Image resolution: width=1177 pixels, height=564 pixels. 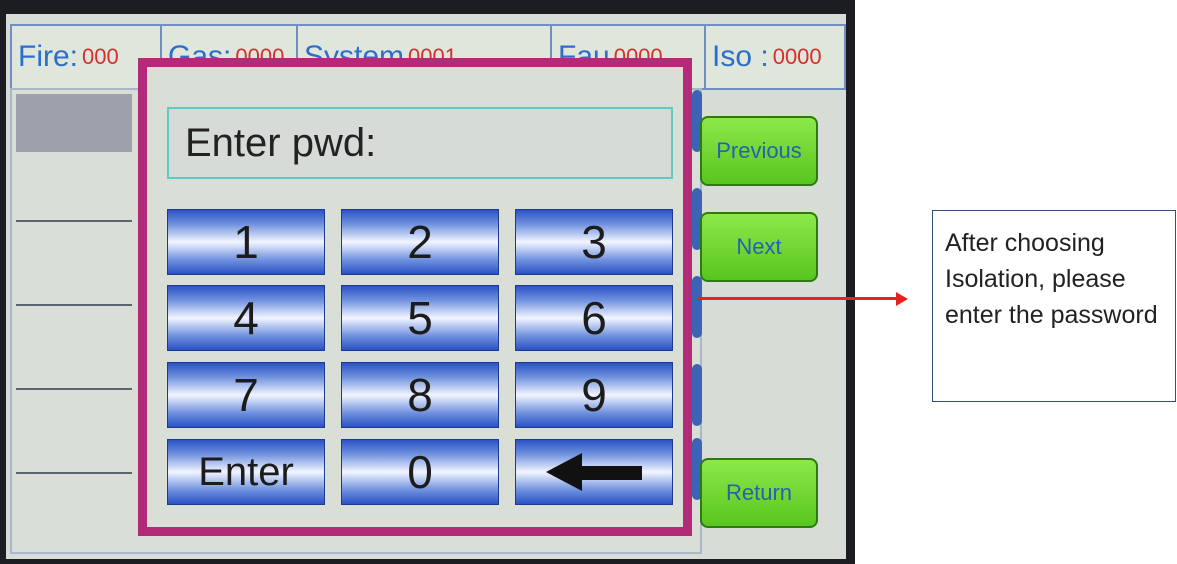 What do you see at coordinates (420, 318) in the screenshot?
I see `key-5: 5` at bounding box center [420, 318].